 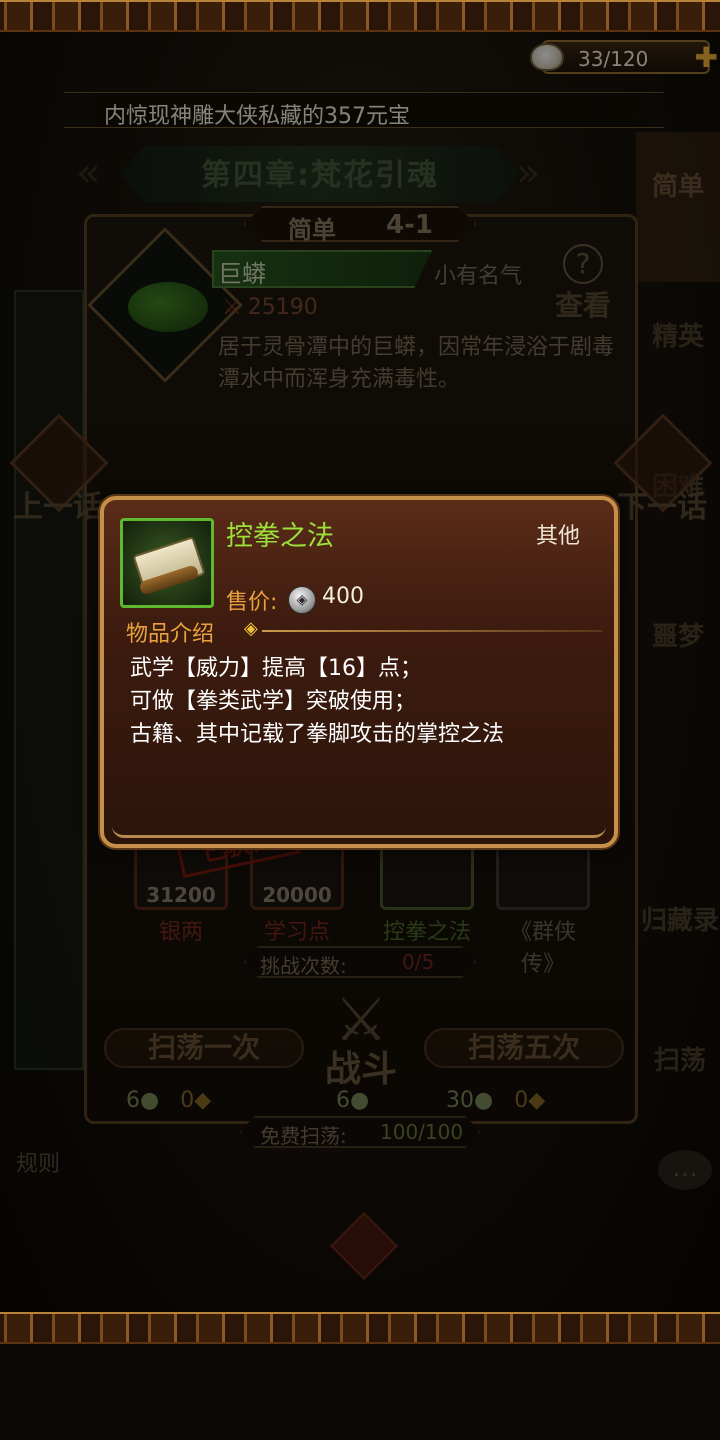 I want to click on double-arrow-icon: ◈, so click(x=251, y=628).